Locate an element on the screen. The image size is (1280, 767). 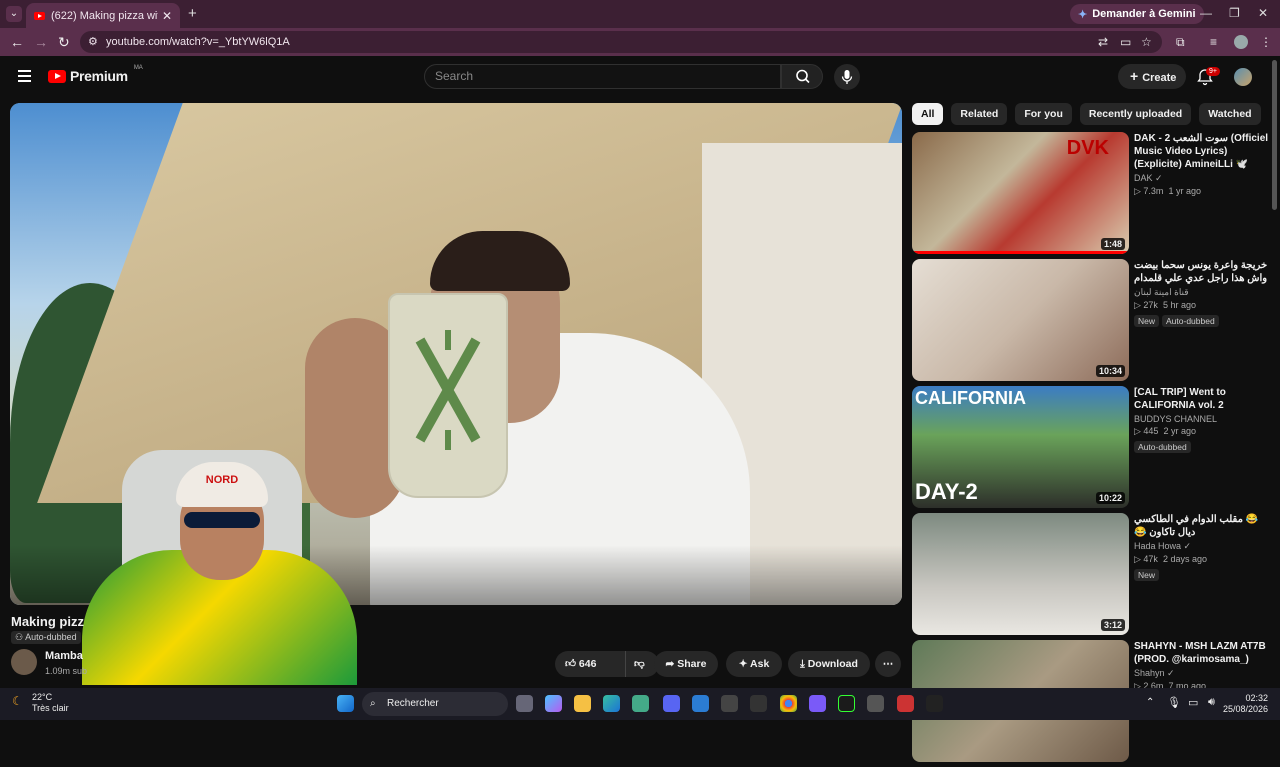
chip-all: All is located at coordinates (928, 114).